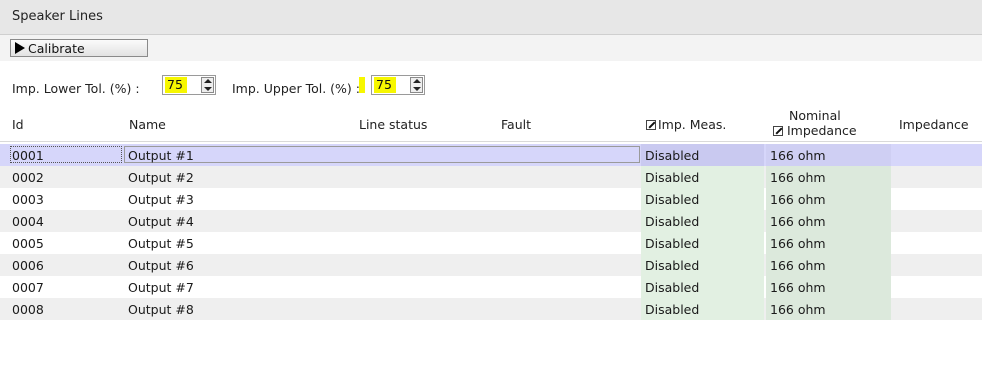  I want to click on play-icon, so click(20, 48).